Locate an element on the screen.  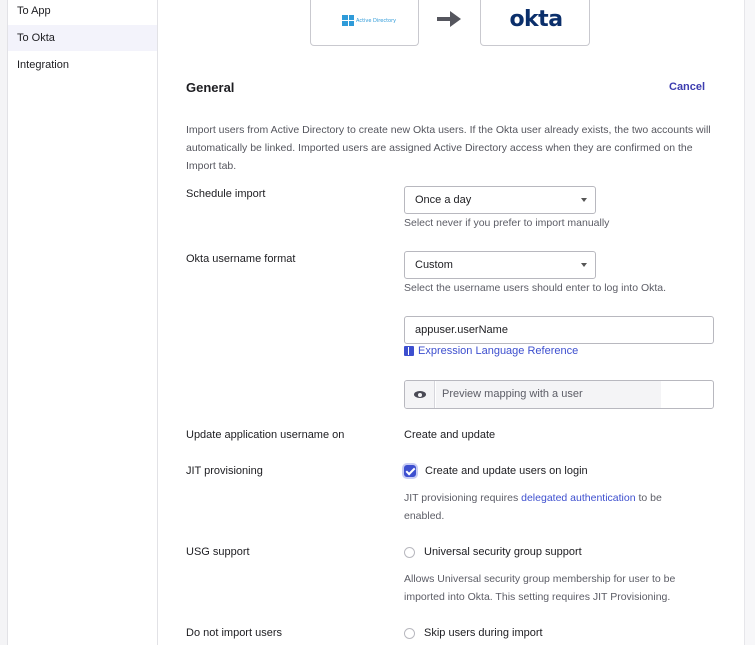
eye-icon is located at coordinates (420, 394).